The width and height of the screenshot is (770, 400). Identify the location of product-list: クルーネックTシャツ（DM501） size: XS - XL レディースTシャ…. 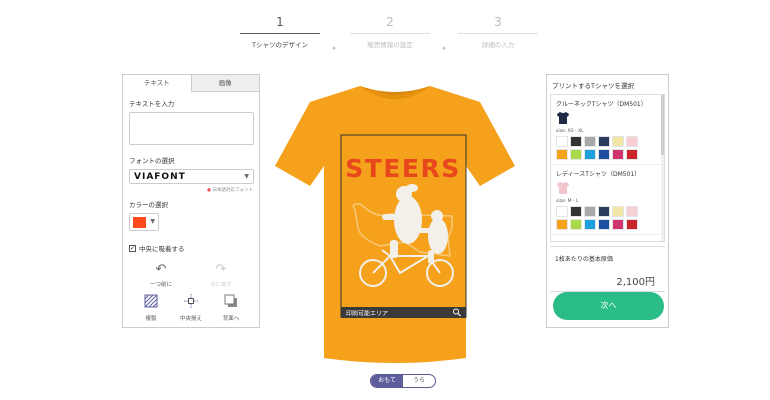
(607, 168).